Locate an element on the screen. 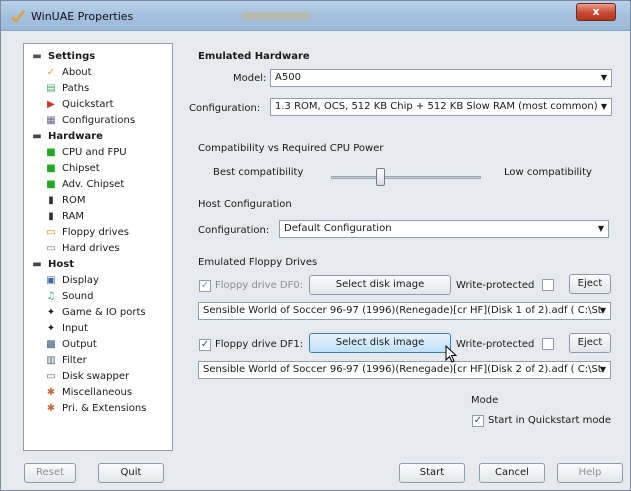  tree-item-rom: ▮ ROM is located at coordinates (64, 200).